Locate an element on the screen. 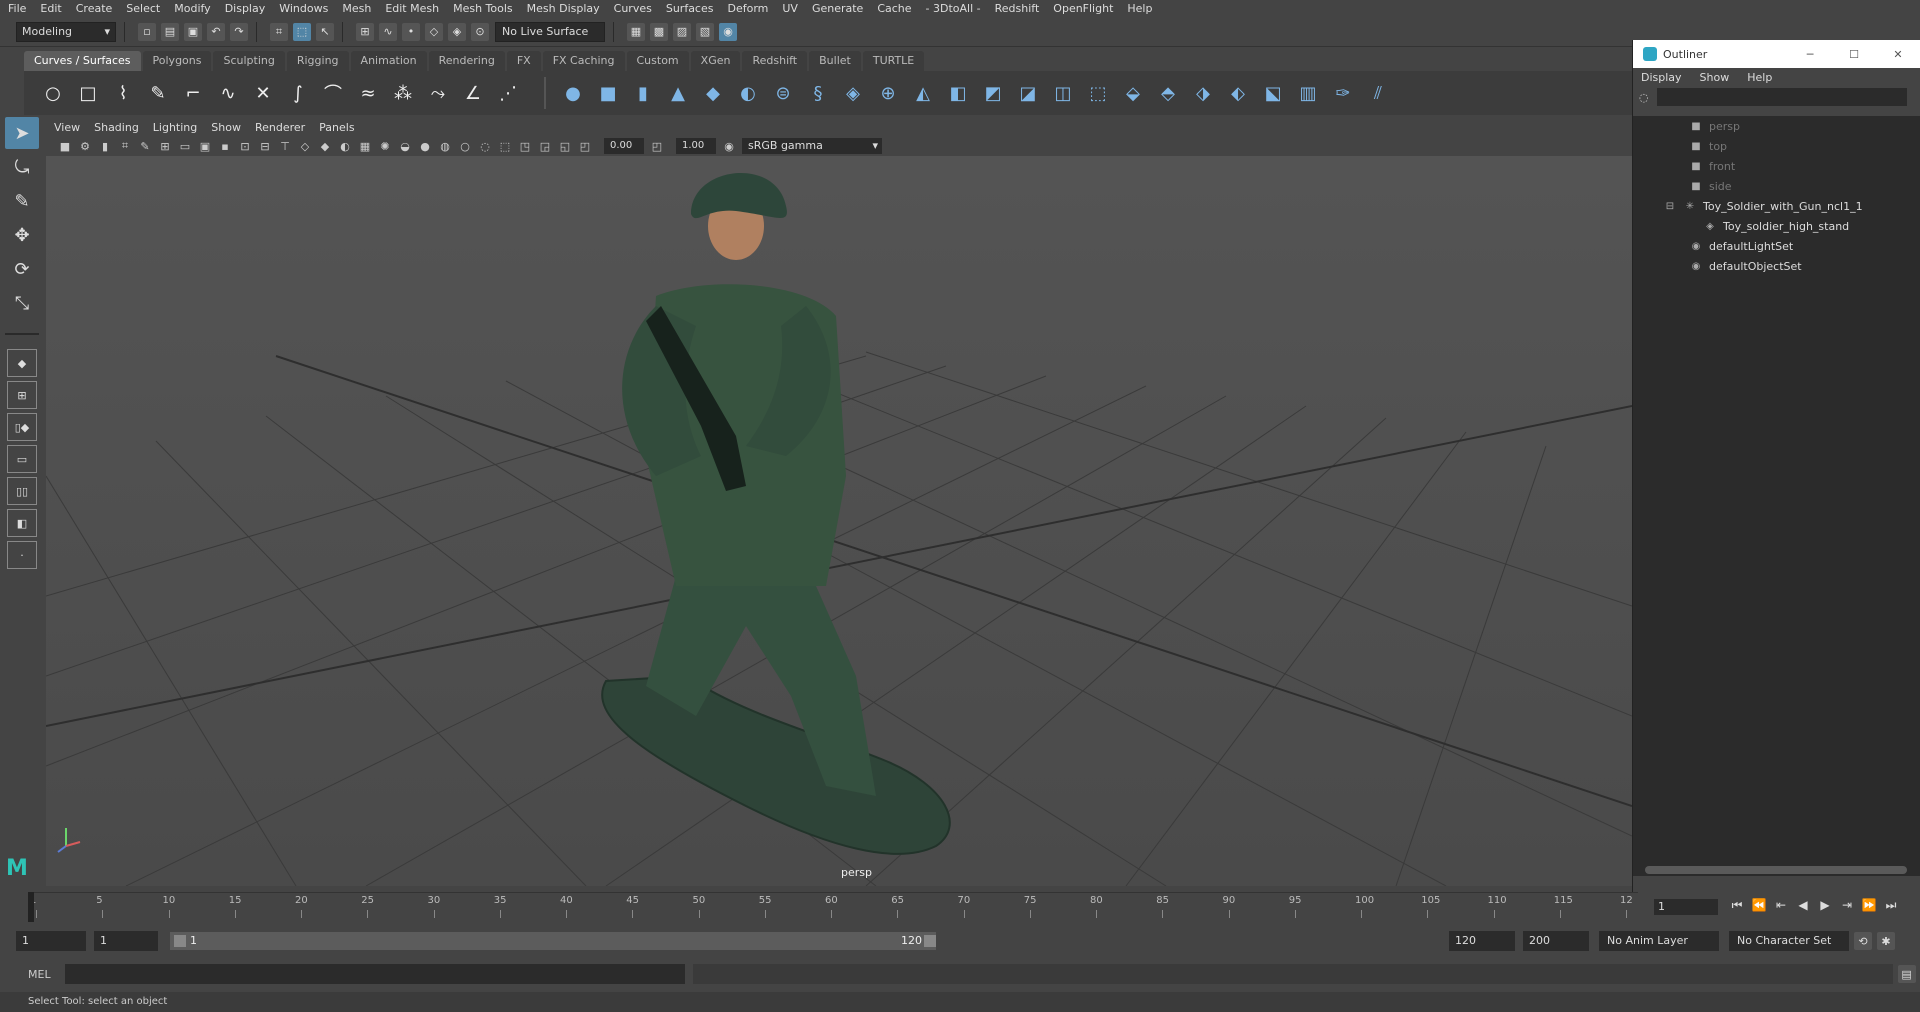 This screenshot has width=1920, height=1012. menu-item-help: Help is located at coordinates (1139, 8).